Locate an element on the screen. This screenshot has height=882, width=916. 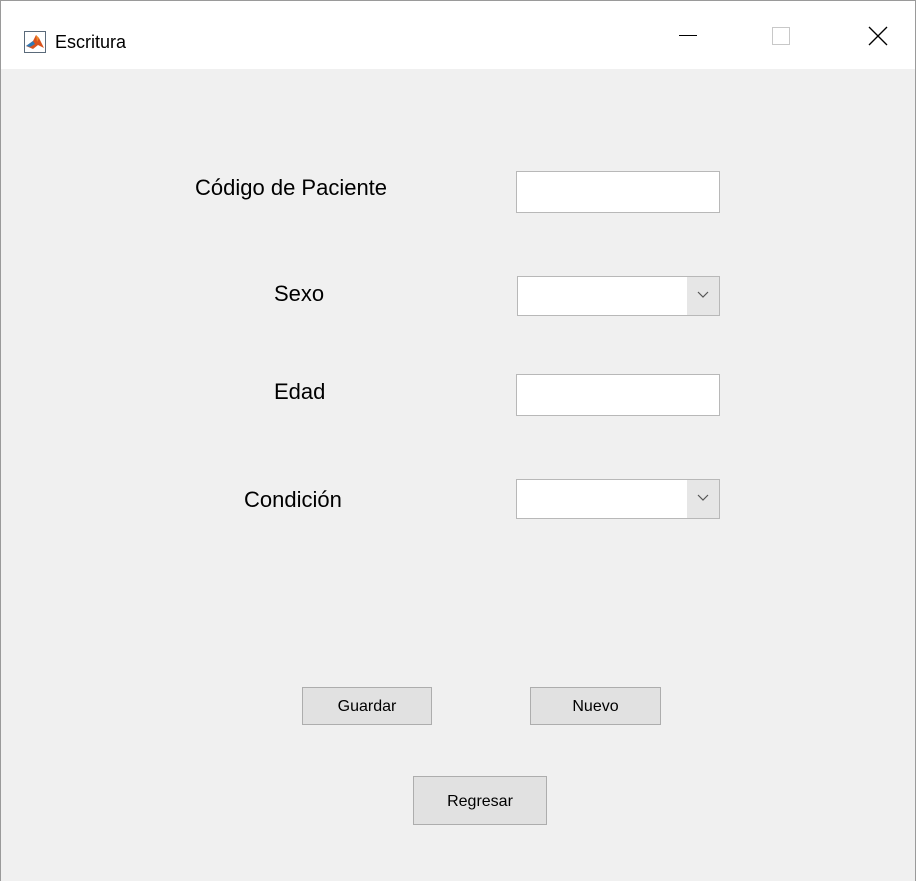
matlab-icon is located at coordinates (35, 42).